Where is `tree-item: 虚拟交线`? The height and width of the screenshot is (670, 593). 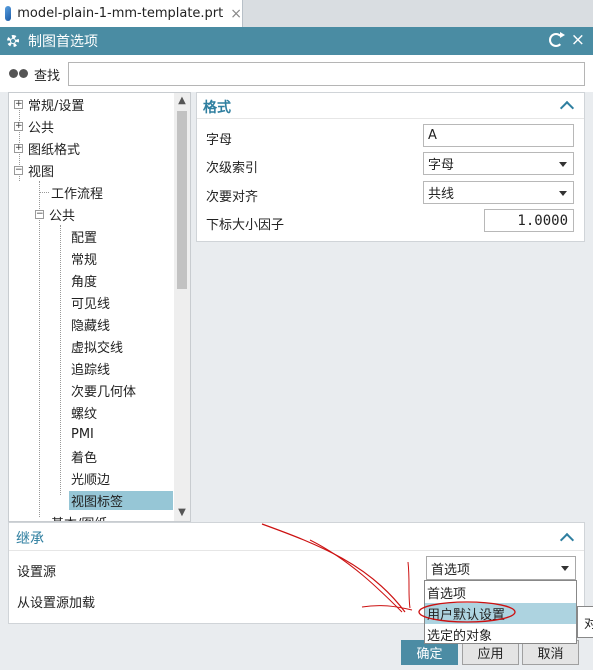 tree-item: 虚拟交线 is located at coordinates (130, 346).